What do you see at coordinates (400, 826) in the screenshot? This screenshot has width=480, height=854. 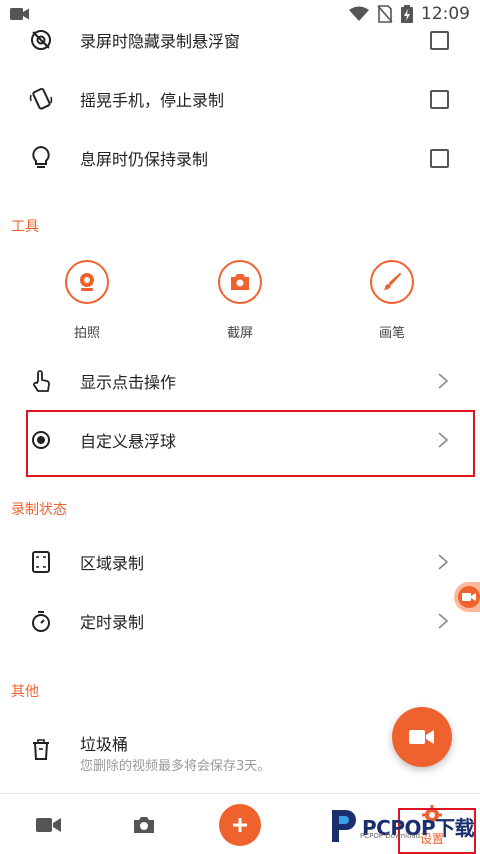 I see `watermark: PCPOP下载 PCPOP Download` at bounding box center [400, 826].